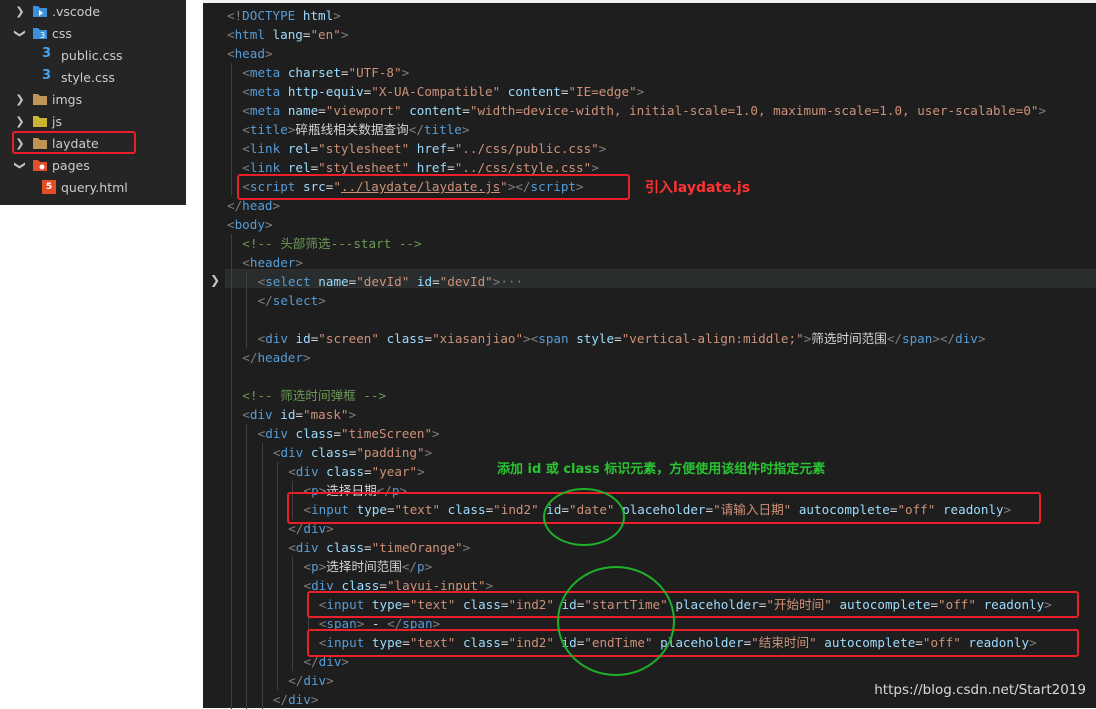 This screenshot has height=709, width=1096. I want to click on code-token: "xiasanjiao", so click(478, 338).